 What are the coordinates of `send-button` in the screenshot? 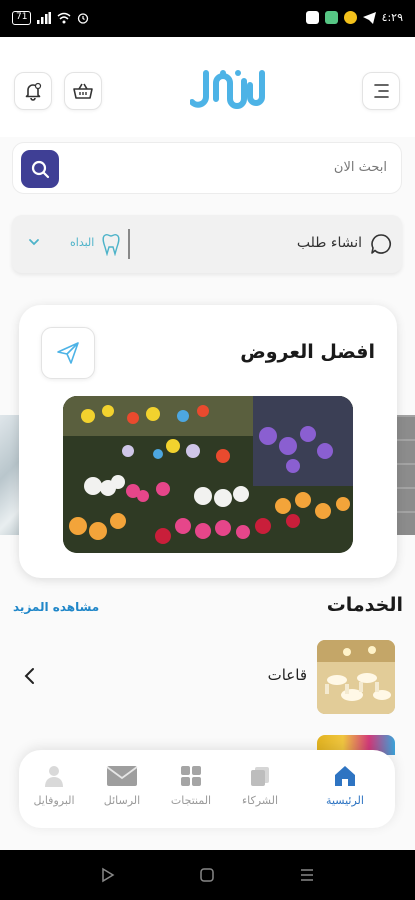 It's located at (68, 353).